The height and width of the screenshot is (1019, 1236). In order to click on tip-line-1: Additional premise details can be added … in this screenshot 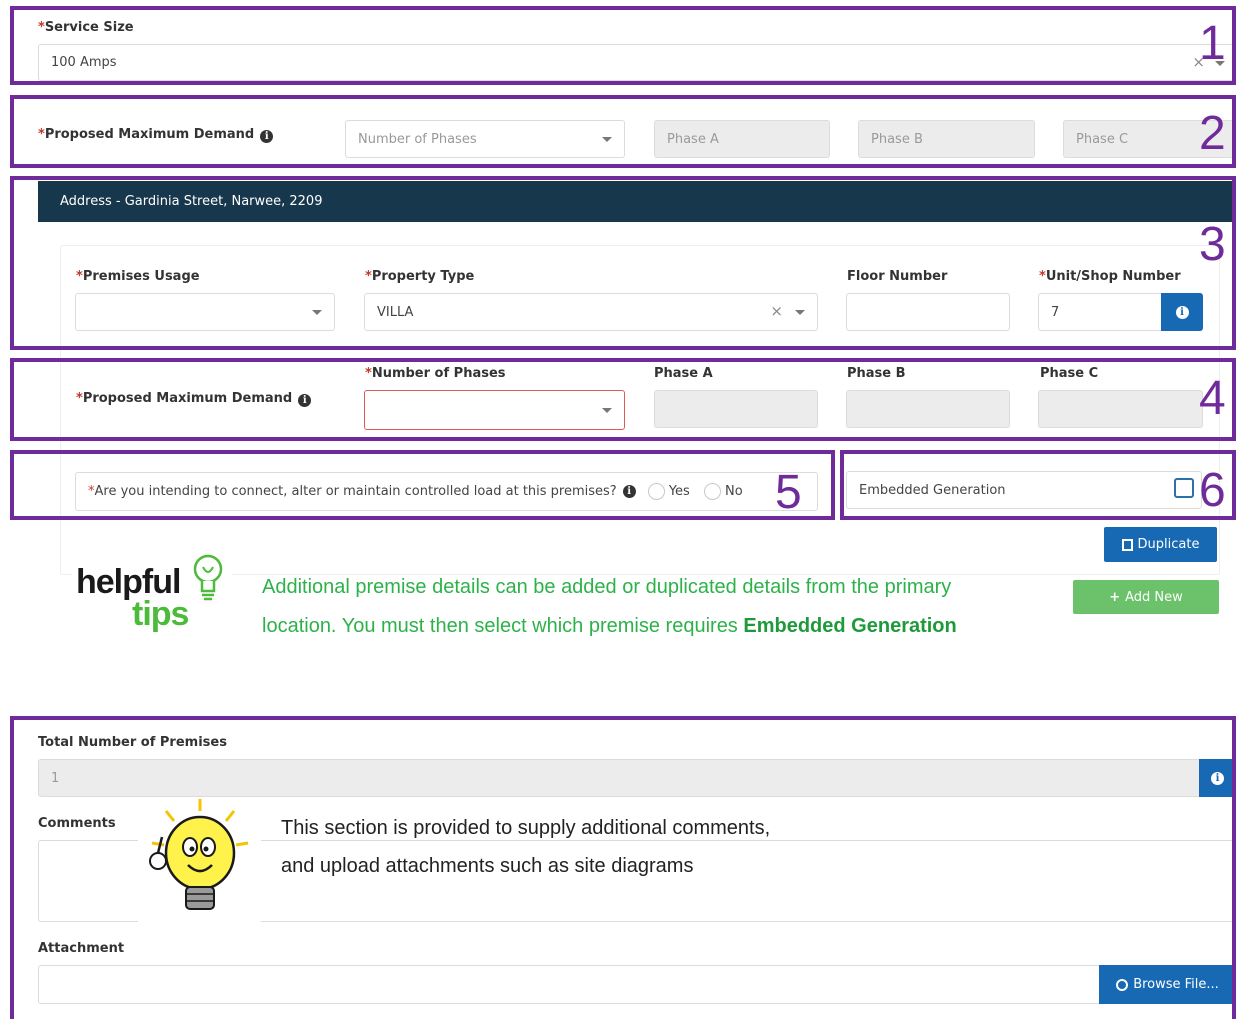, I will do `click(607, 587)`.